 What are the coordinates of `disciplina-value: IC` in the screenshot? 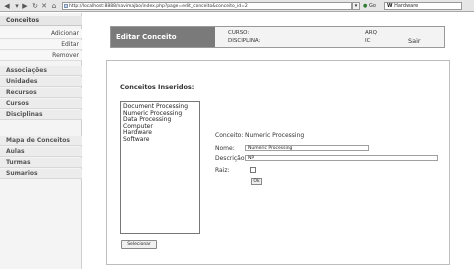 It's located at (368, 41).